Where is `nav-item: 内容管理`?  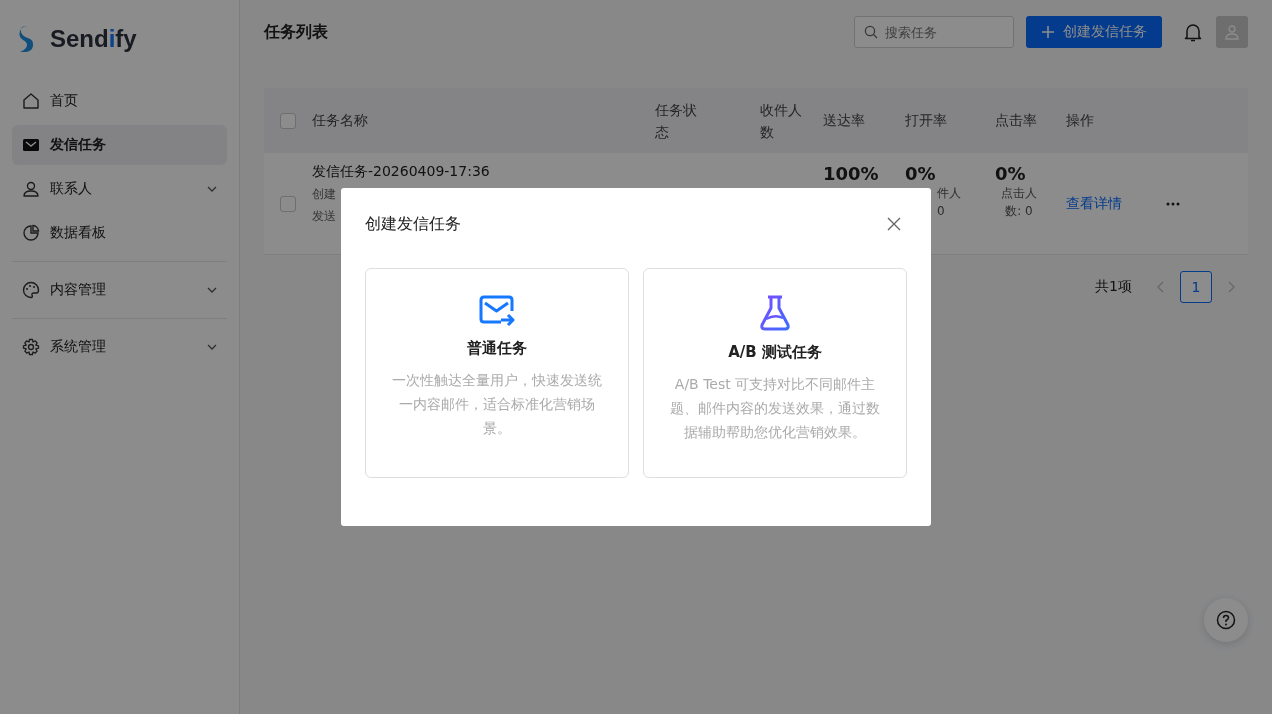
nav-item: 内容管理 is located at coordinates (119, 290).